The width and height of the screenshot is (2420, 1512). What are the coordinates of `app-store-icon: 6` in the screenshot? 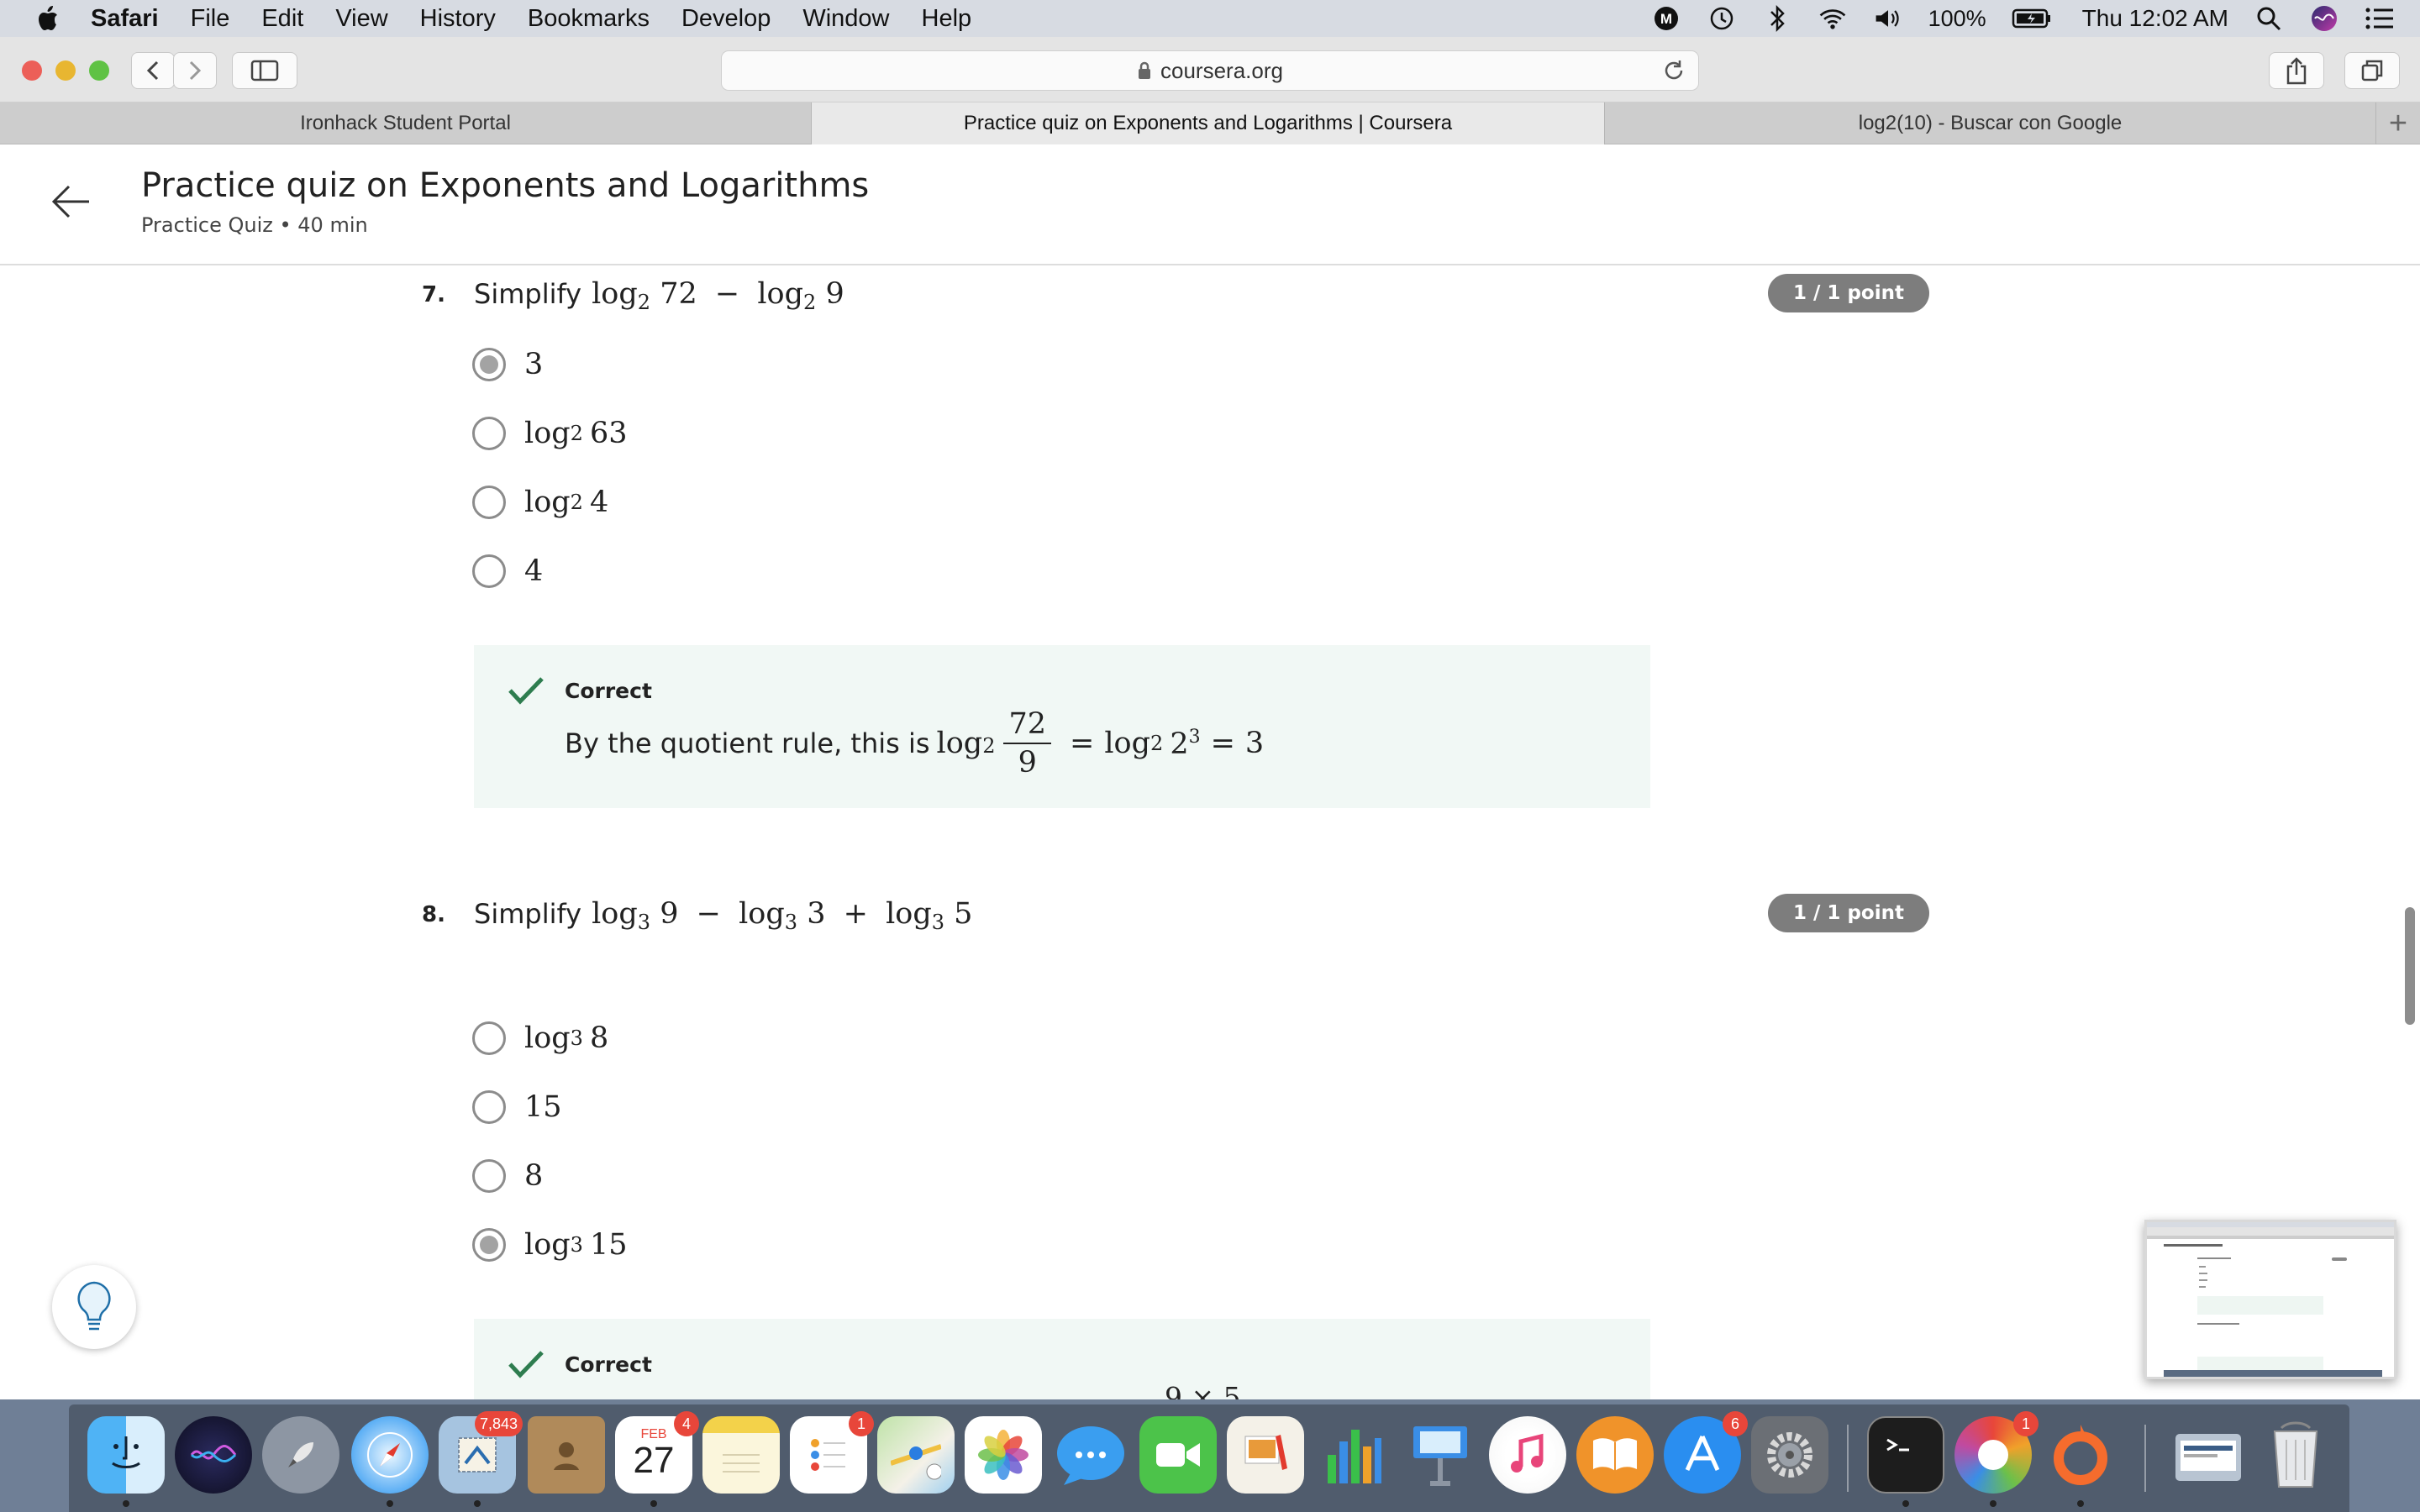 It's located at (1706, 1452).